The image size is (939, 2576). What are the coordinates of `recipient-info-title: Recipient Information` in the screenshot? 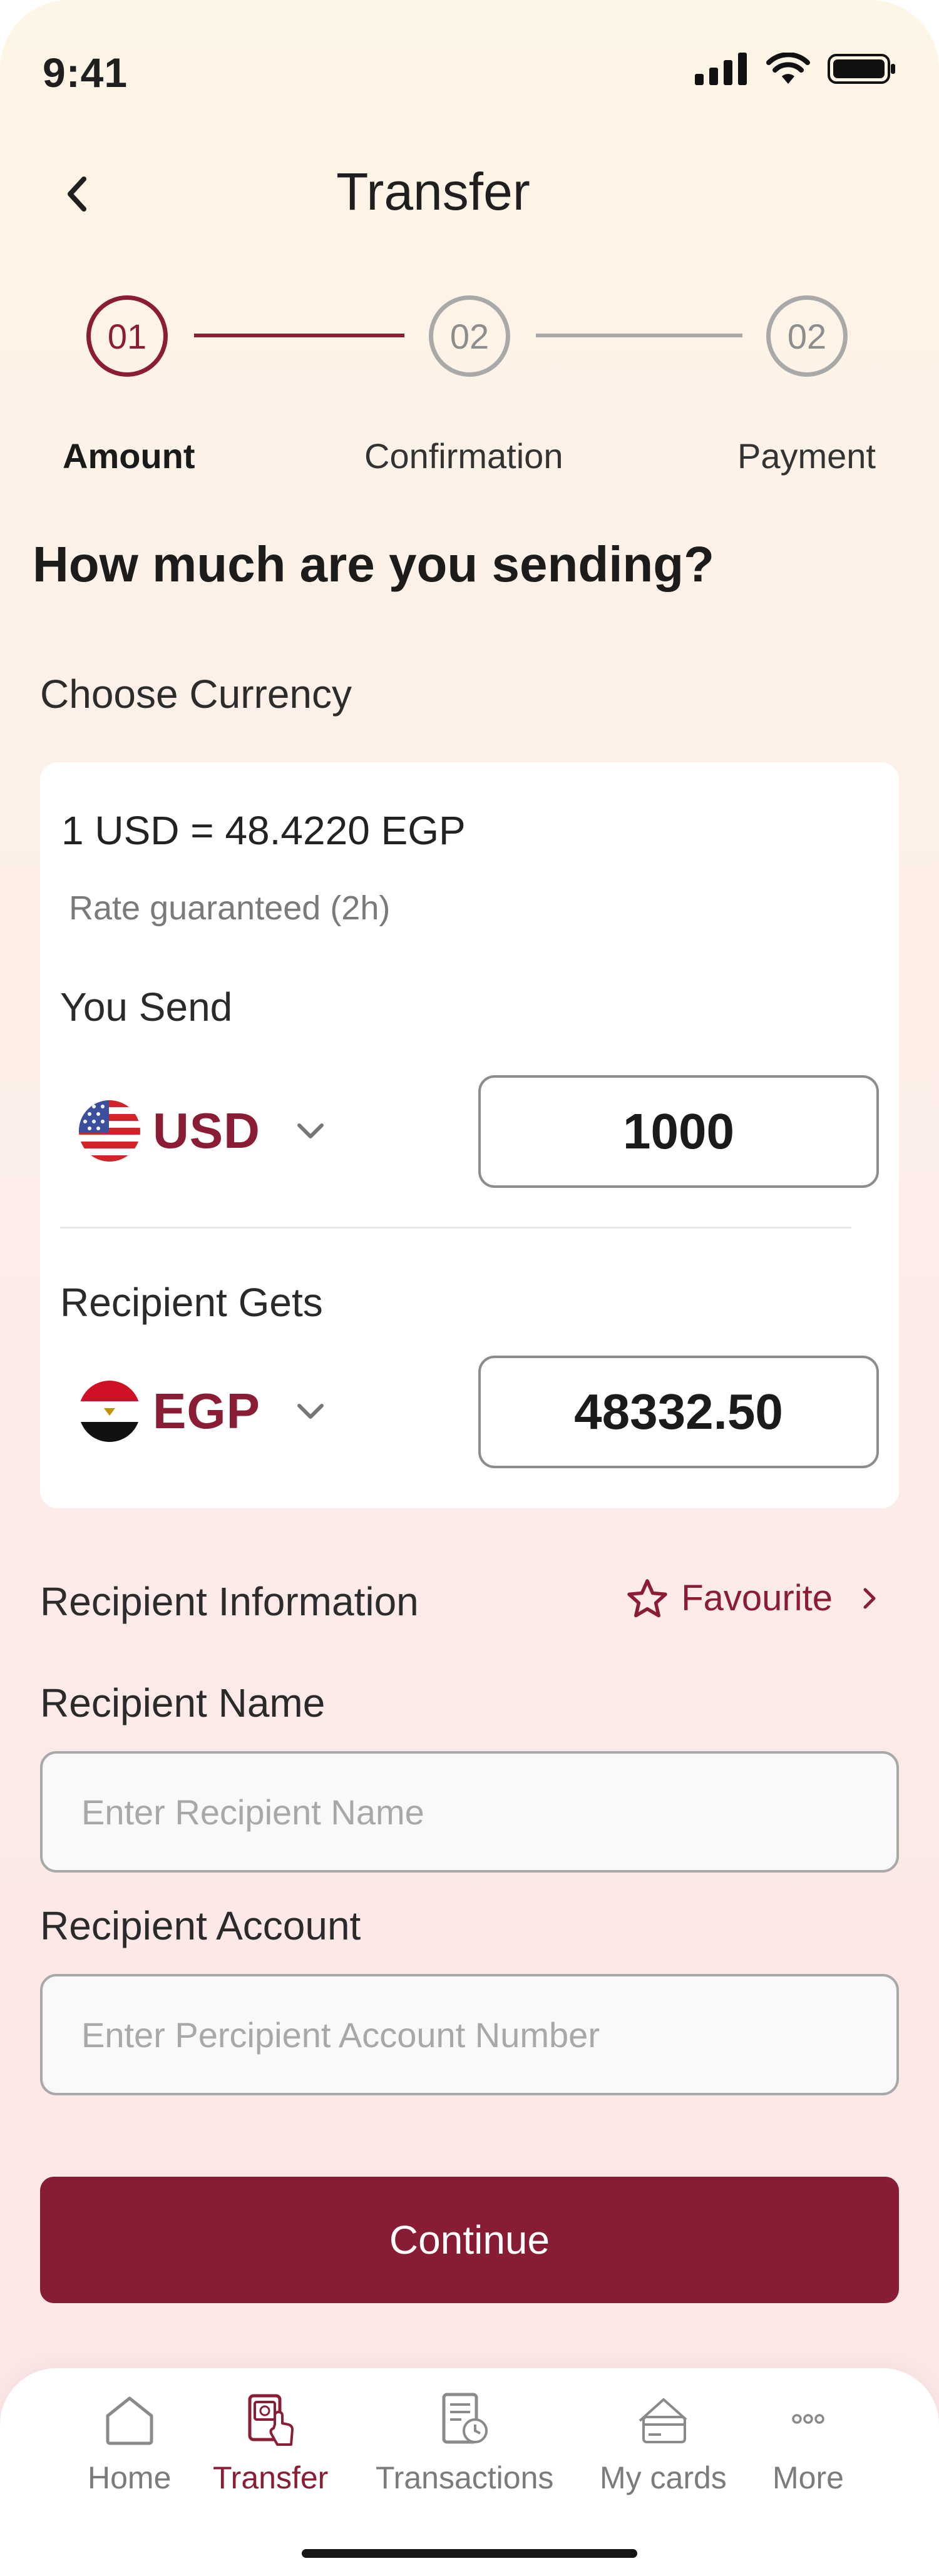 It's located at (229, 1601).